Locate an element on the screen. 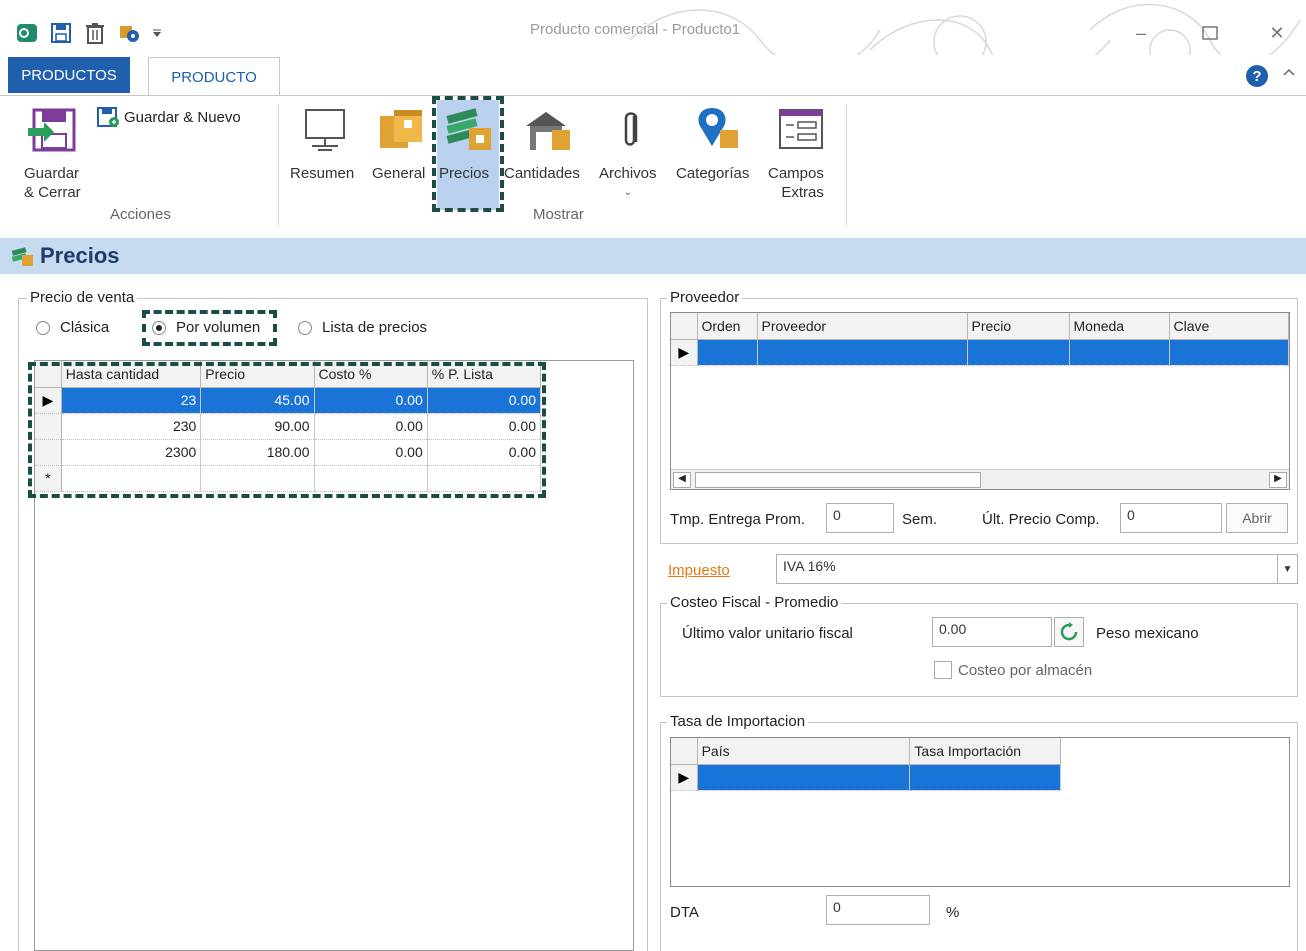  group-label-acciones: Acciones is located at coordinates (140, 214).